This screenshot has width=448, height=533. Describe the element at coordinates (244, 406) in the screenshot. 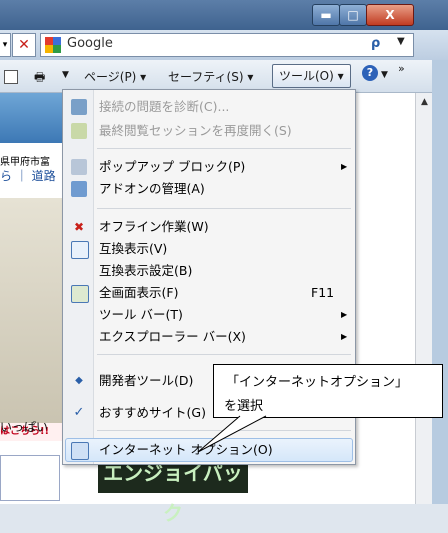

I see `callout-line-2: を選択` at that location.